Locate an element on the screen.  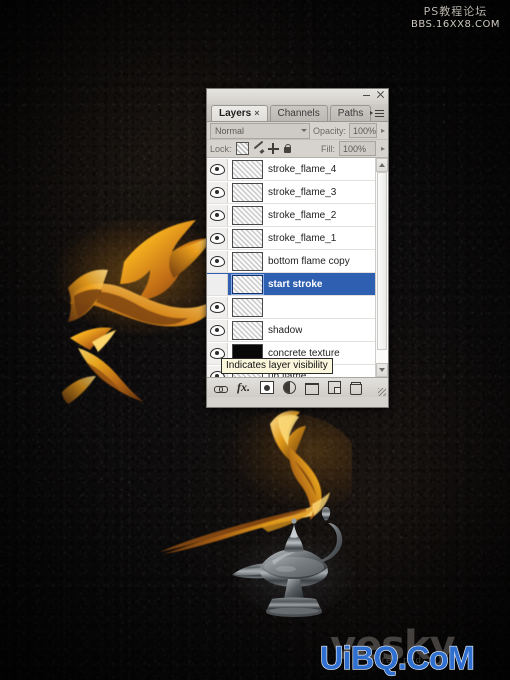
panel-title-bar is located at coordinates (297, 96).